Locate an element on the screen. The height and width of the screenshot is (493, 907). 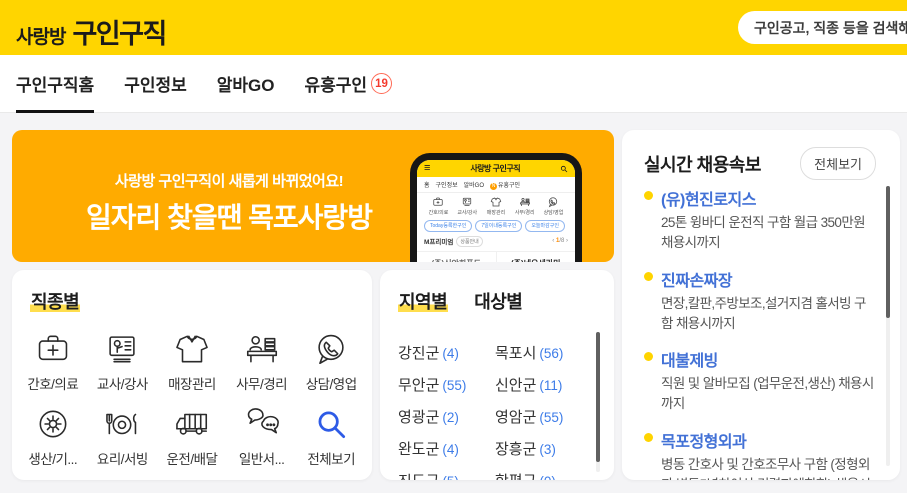
job-company: 목포정형외과 is located at coordinates (768, 440).